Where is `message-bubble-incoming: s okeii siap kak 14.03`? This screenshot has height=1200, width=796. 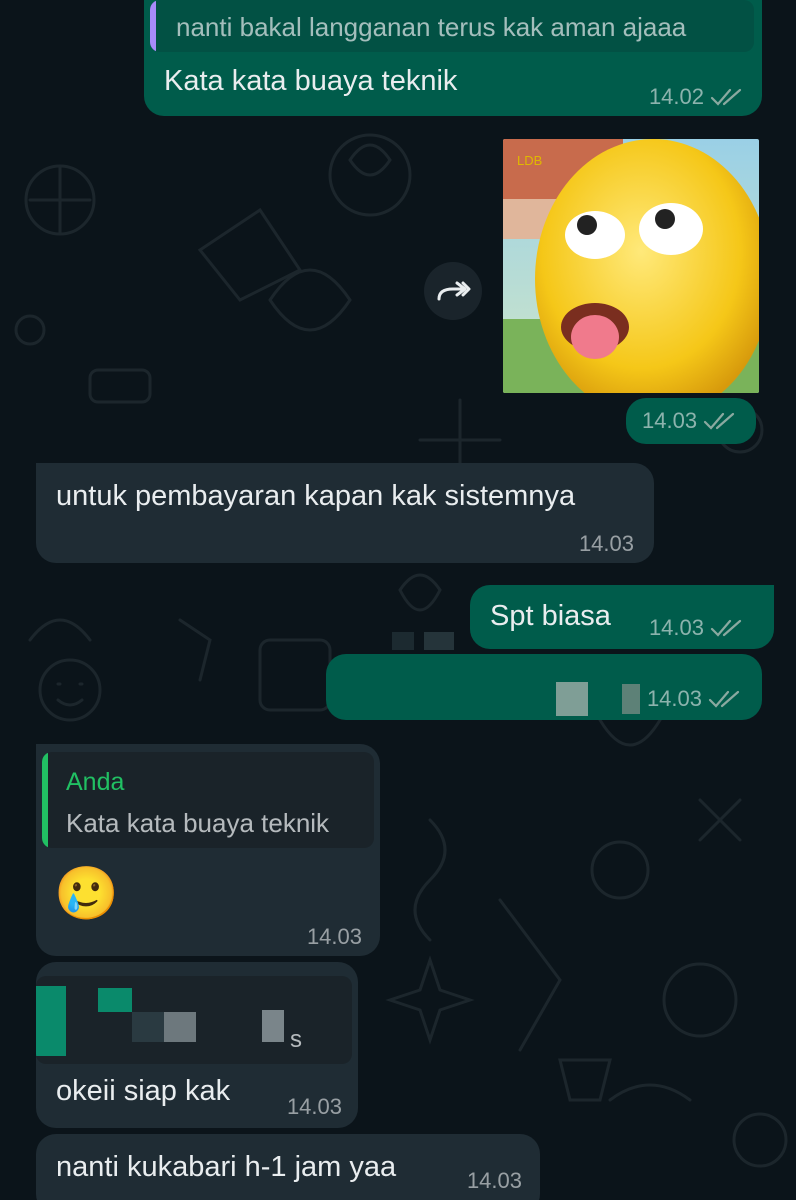 message-bubble-incoming: s okeii siap kak 14.03 is located at coordinates (197, 1045).